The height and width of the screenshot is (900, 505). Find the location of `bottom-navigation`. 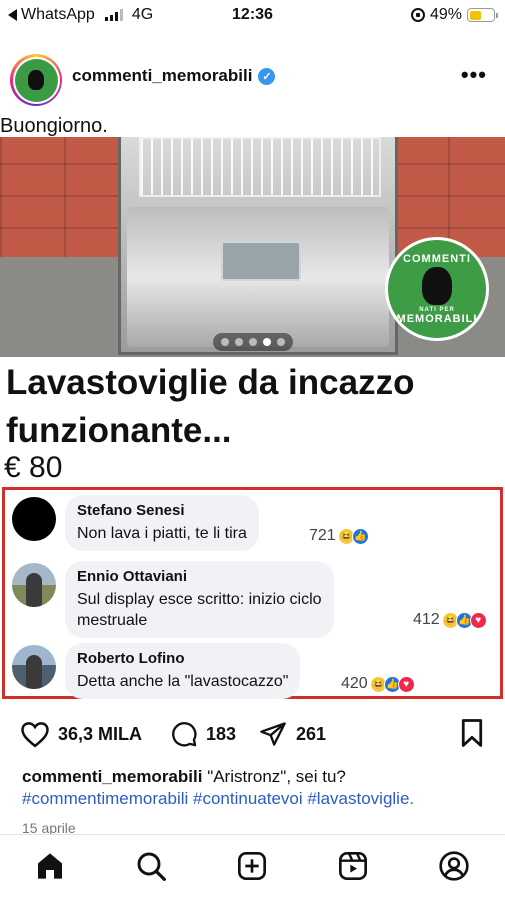

bottom-navigation is located at coordinates (252, 867).